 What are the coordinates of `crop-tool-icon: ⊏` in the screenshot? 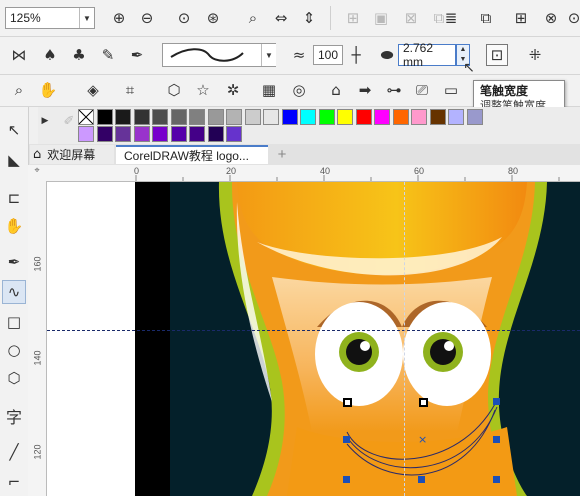 It's located at (14, 198).